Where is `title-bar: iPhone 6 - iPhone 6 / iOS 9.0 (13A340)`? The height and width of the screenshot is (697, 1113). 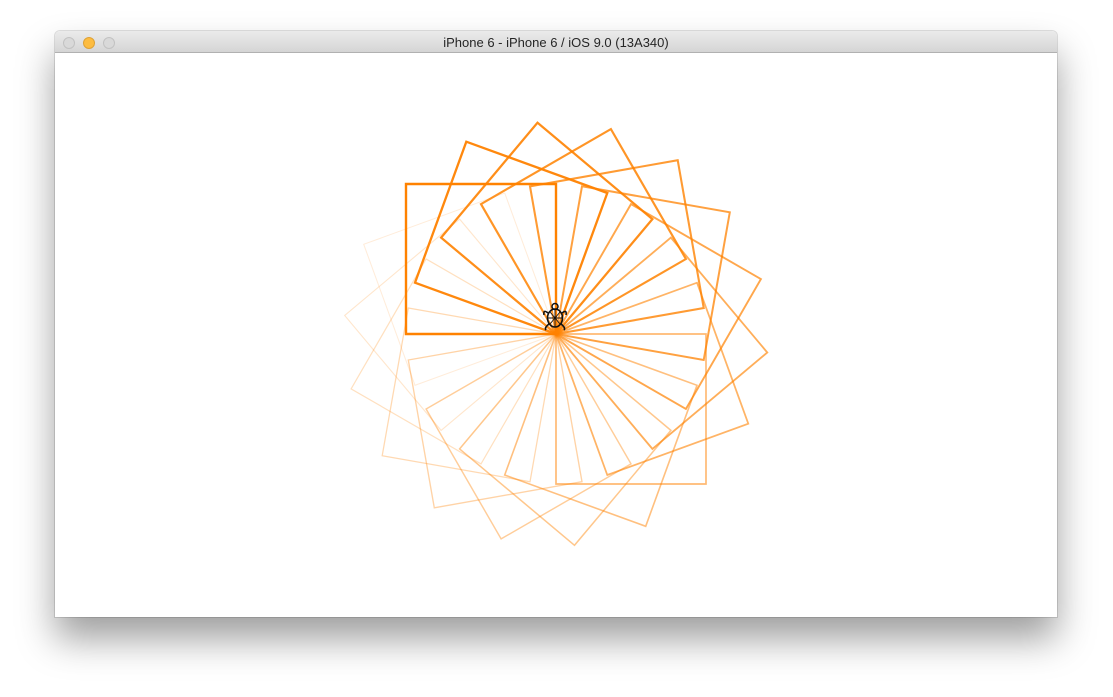
title-bar: iPhone 6 - iPhone 6 / iOS 9.0 (13A340) is located at coordinates (556, 42).